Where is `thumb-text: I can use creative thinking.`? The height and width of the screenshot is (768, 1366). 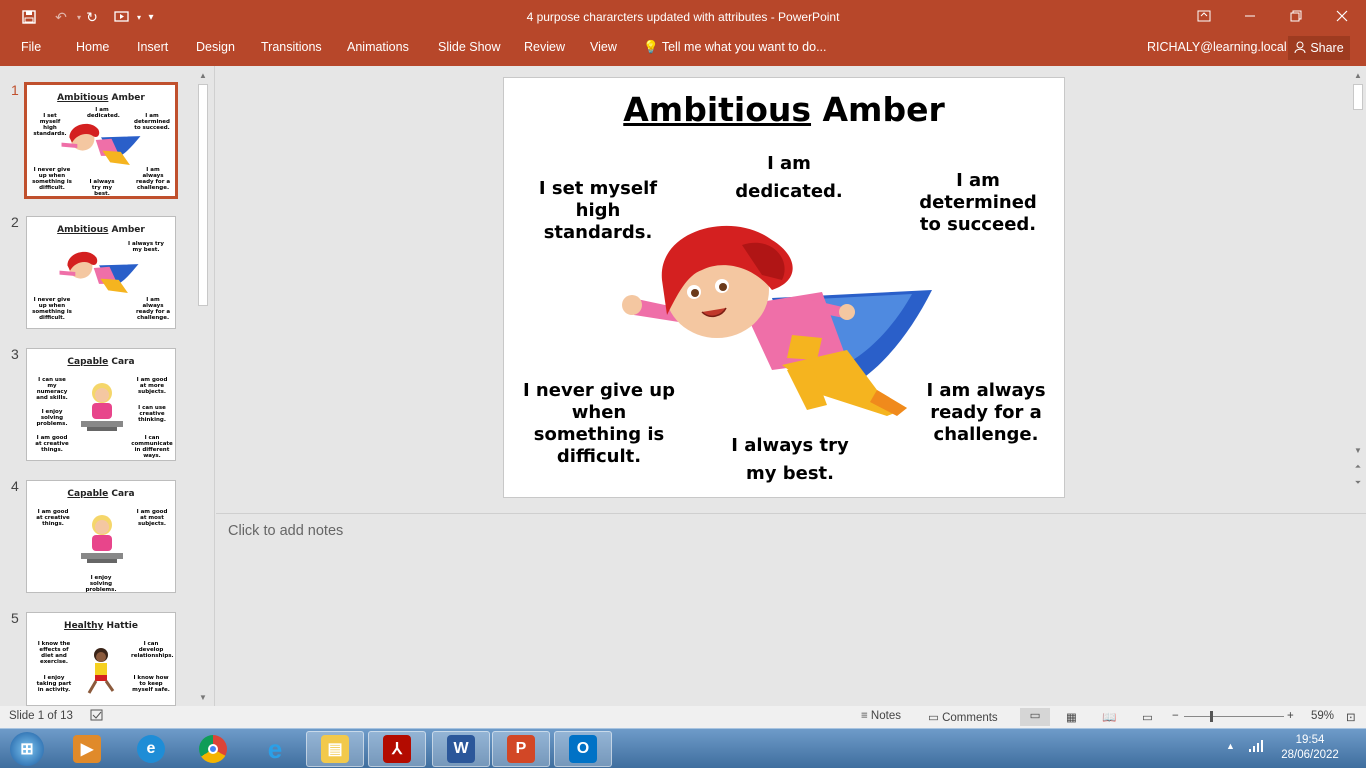
thumb-text: I can use creative thinking. is located at coordinates (152, 414).